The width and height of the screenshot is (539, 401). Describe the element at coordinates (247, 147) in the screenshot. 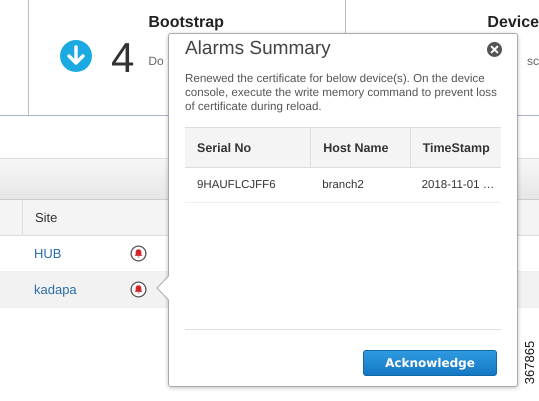

I see `column-header: Serial No` at that location.